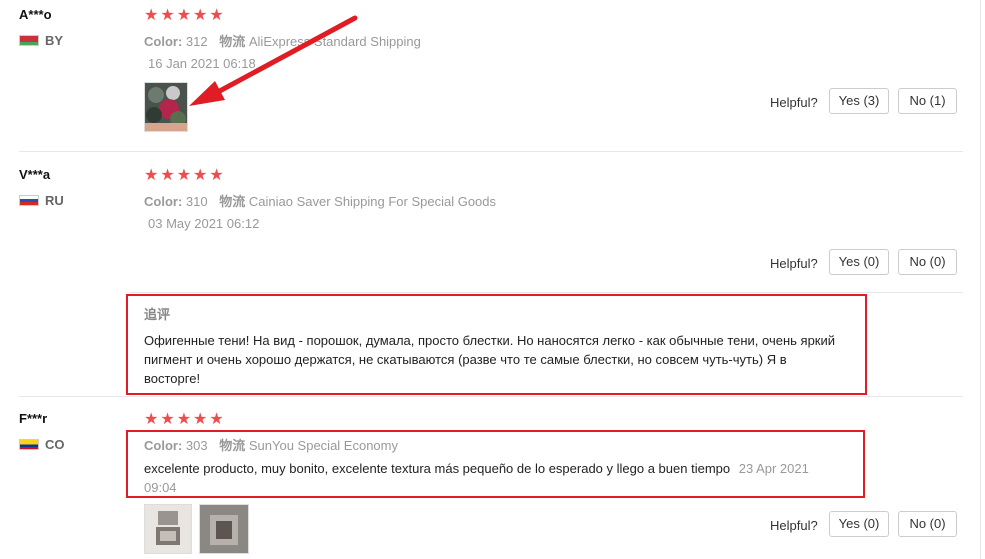 Image resolution: width=985 pixels, height=559 pixels. What do you see at coordinates (196, 445) in the screenshot?
I see `color-value: 303` at bounding box center [196, 445].